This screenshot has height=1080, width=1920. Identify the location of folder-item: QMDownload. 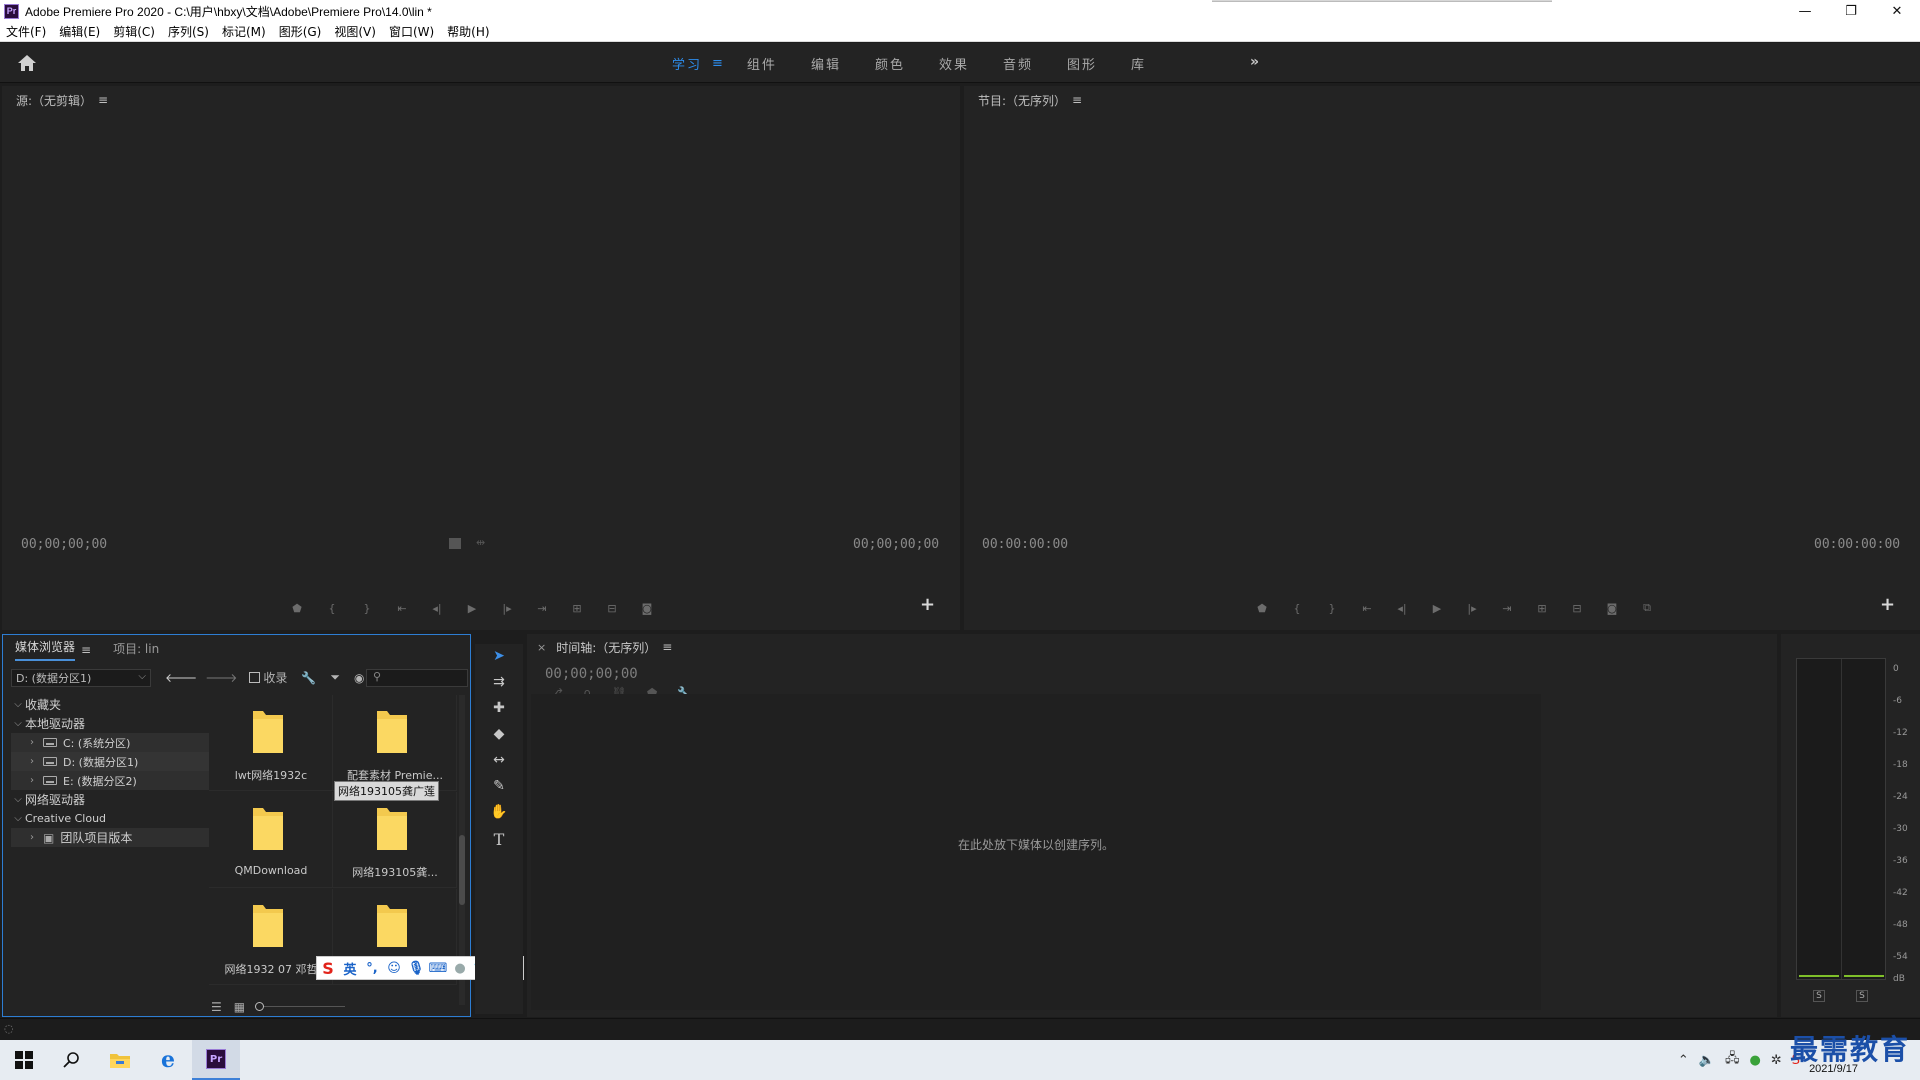
(271, 840).